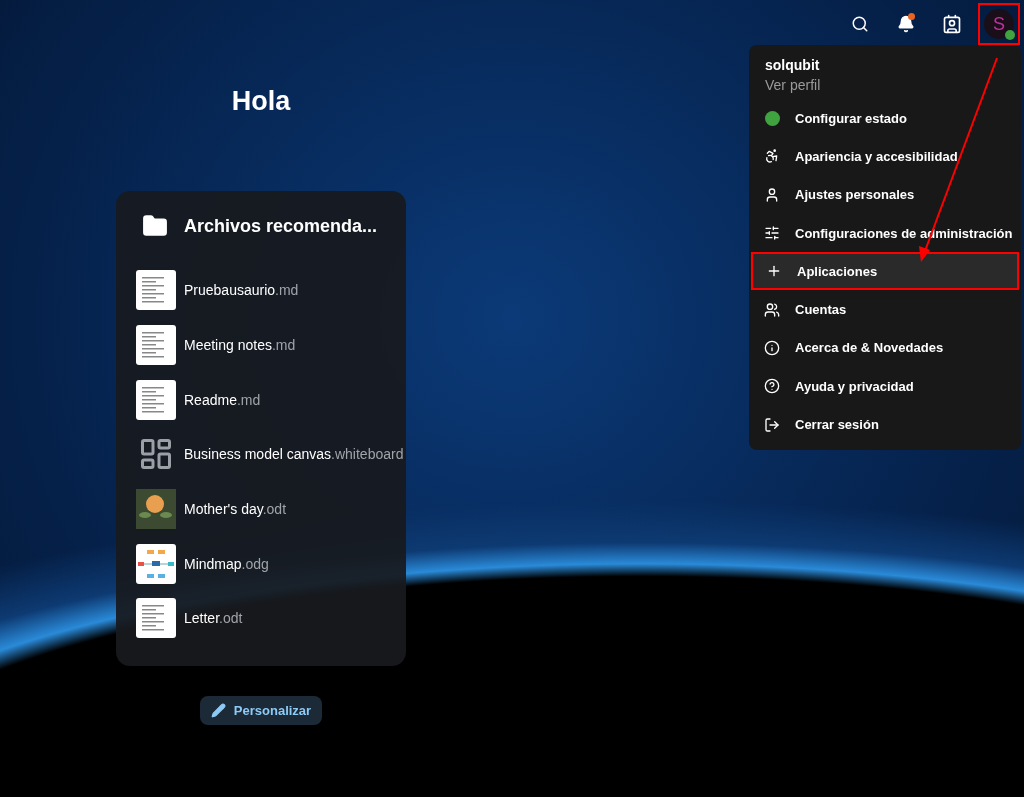 This screenshot has width=1024, height=797. Describe the element at coordinates (240, 345) in the screenshot. I see `file-name: Meeting notes.md` at that location.